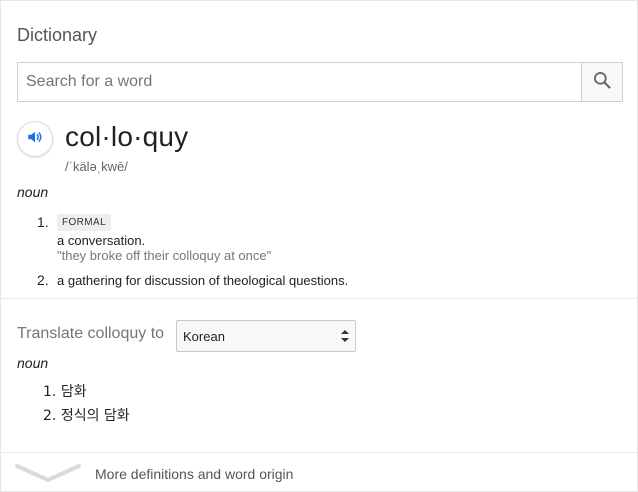 Image resolution: width=638 pixels, height=492 pixels. What do you see at coordinates (33, 192) in the screenshot?
I see `part-of-speech: noun` at bounding box center [33, 192].